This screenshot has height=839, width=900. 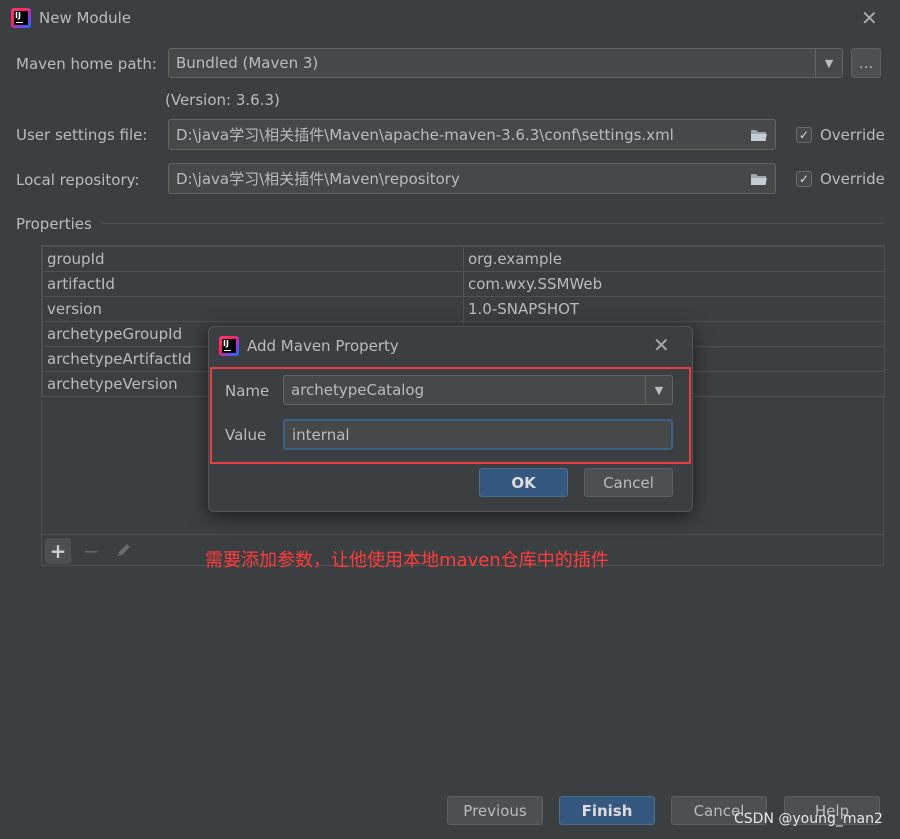 I want to click on maven-home-path-label: Maven home path:, so click(x=86, y=64).